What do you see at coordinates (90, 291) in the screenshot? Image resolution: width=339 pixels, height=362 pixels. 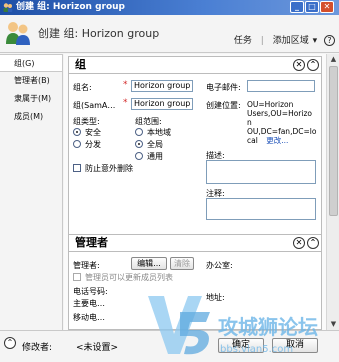 I see `phone-label: 电话号码:` at bounding box center [90, 291].